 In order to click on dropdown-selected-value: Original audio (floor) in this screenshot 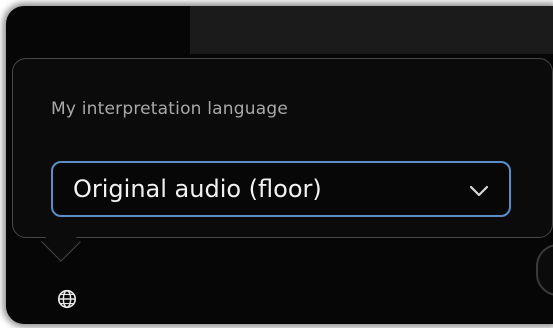, I will do `click(197, 189)`.